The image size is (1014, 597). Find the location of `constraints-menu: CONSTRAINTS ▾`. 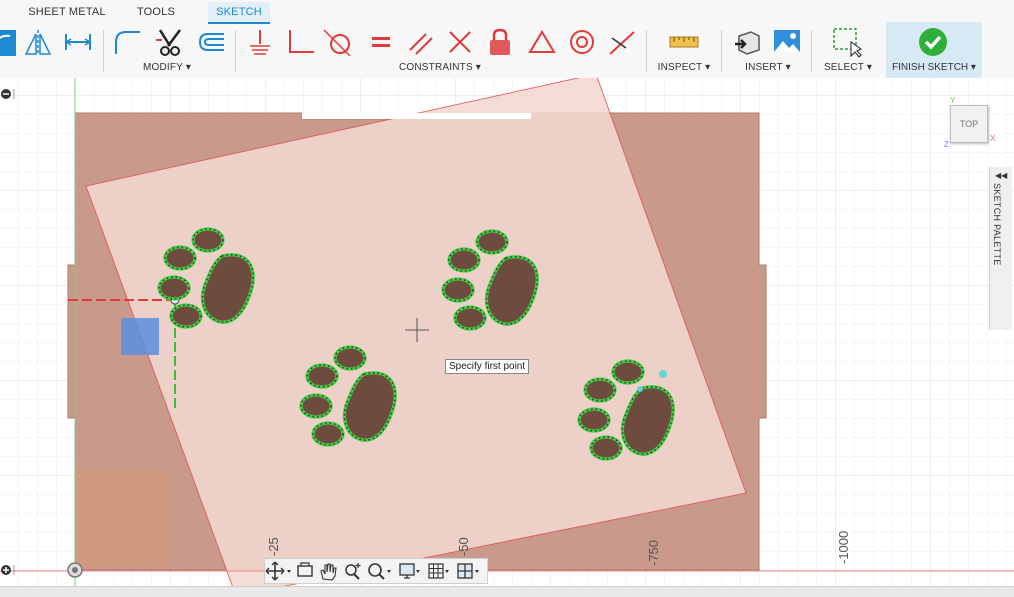

constraints-menu: CONSTRAINTS ▾ is located at coordinates (440, 67).